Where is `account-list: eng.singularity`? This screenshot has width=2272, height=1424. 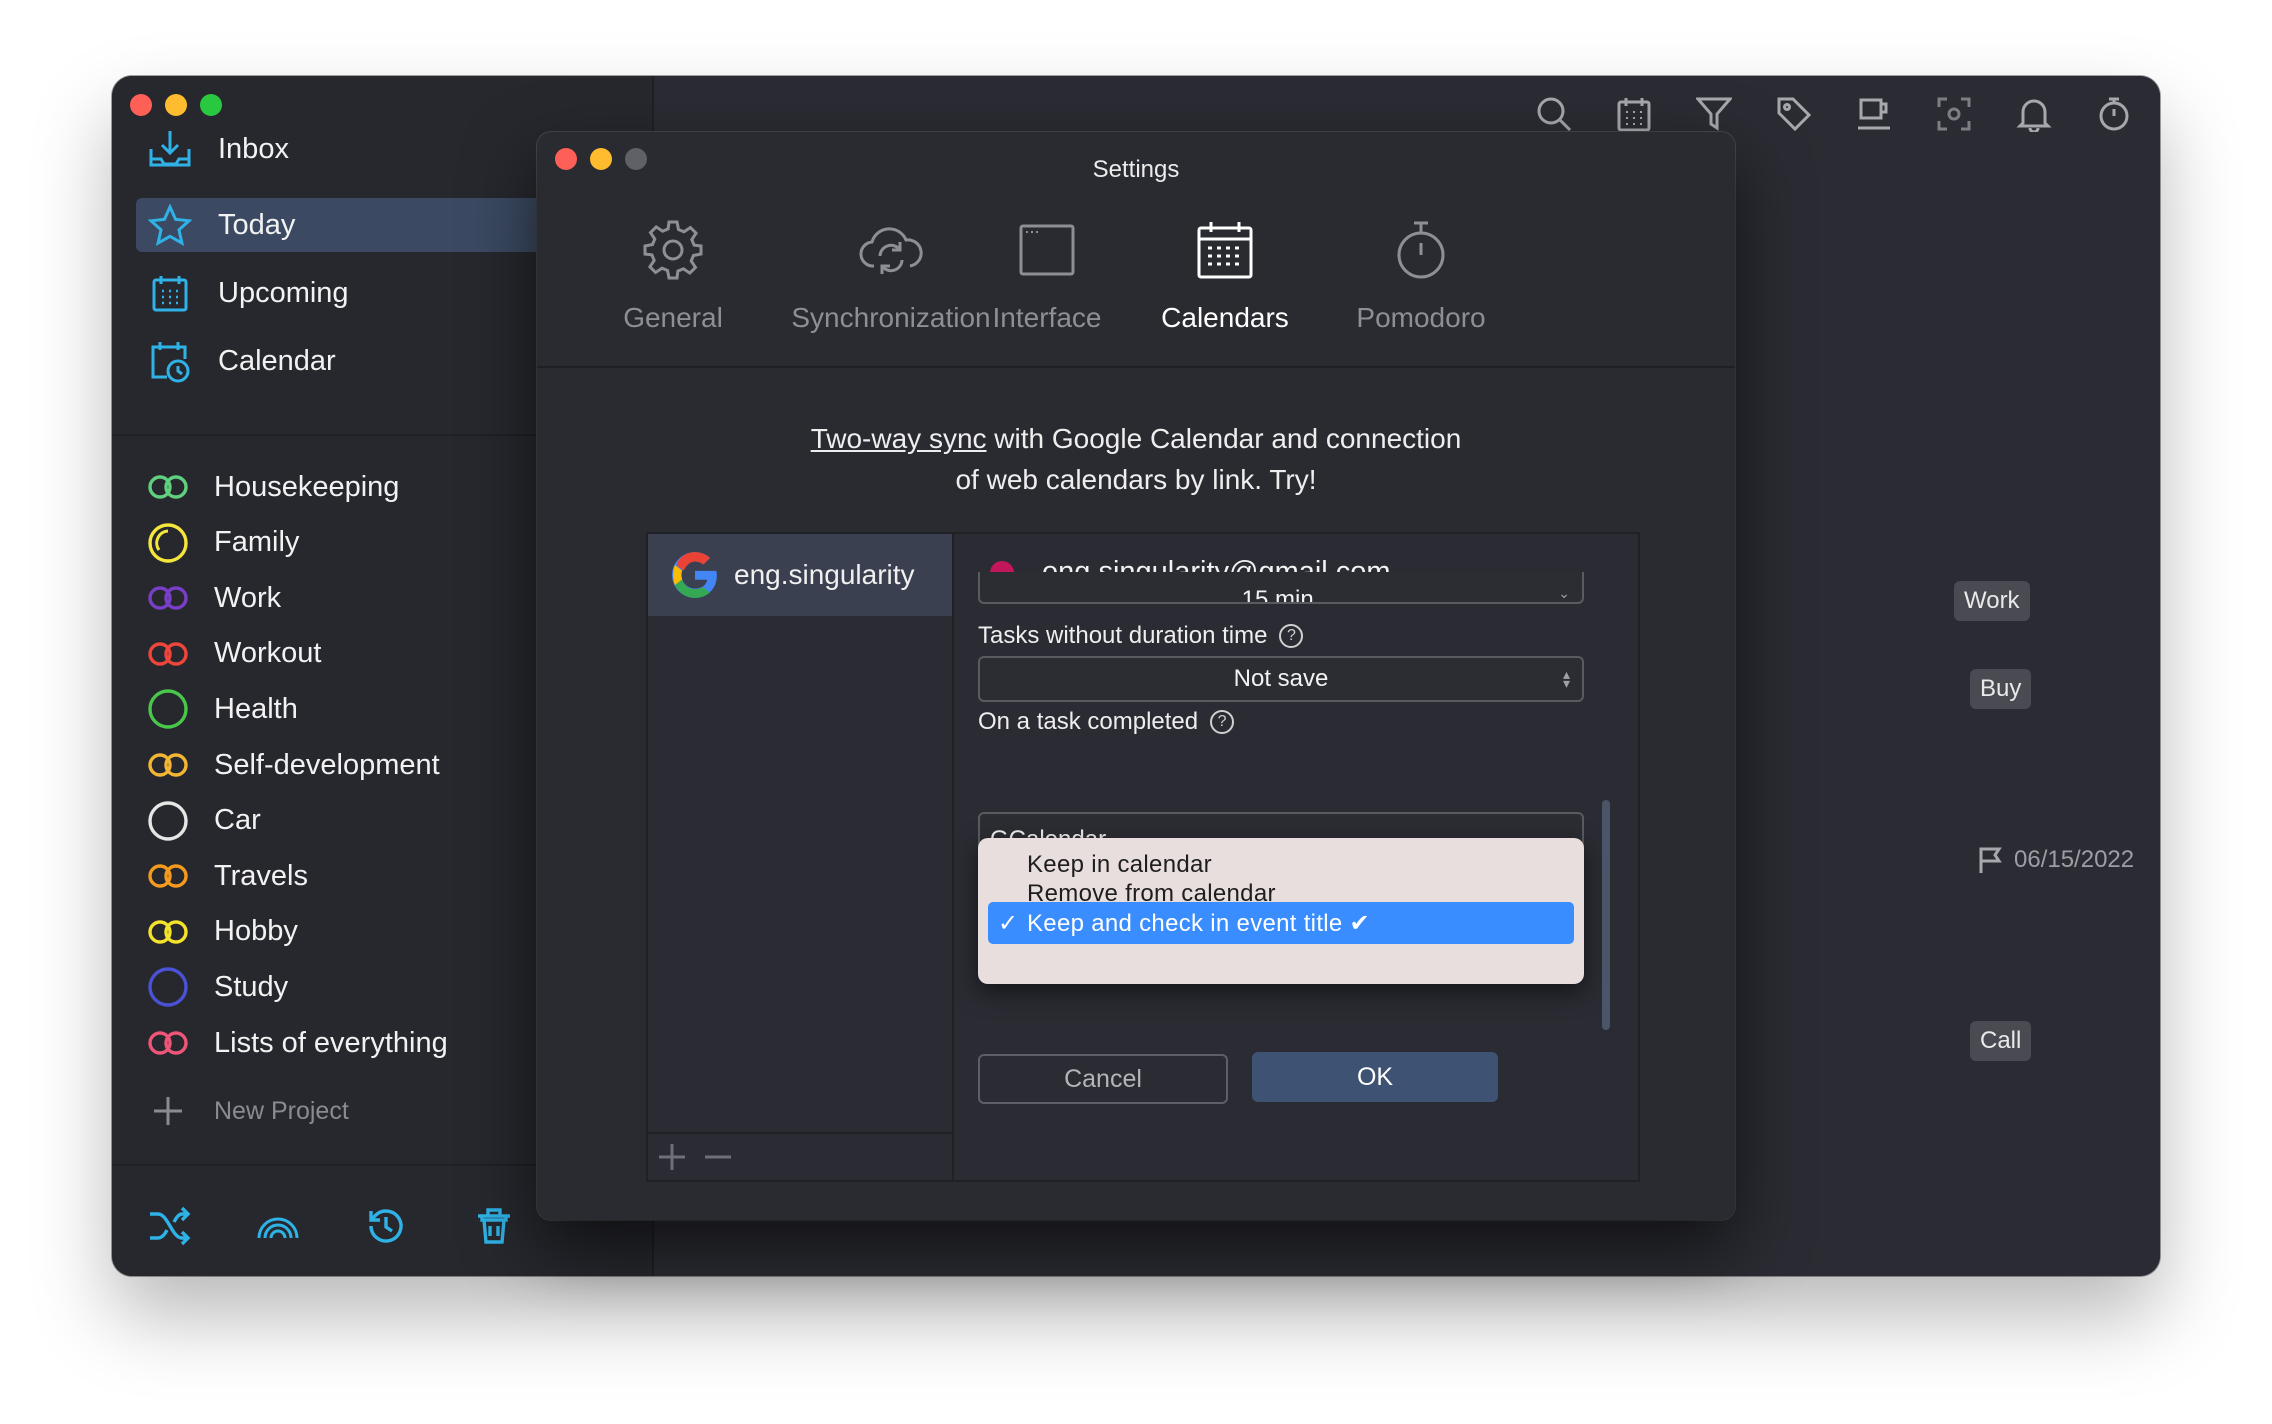
account-list: eng.singularity is located at coordinates (801, 857).